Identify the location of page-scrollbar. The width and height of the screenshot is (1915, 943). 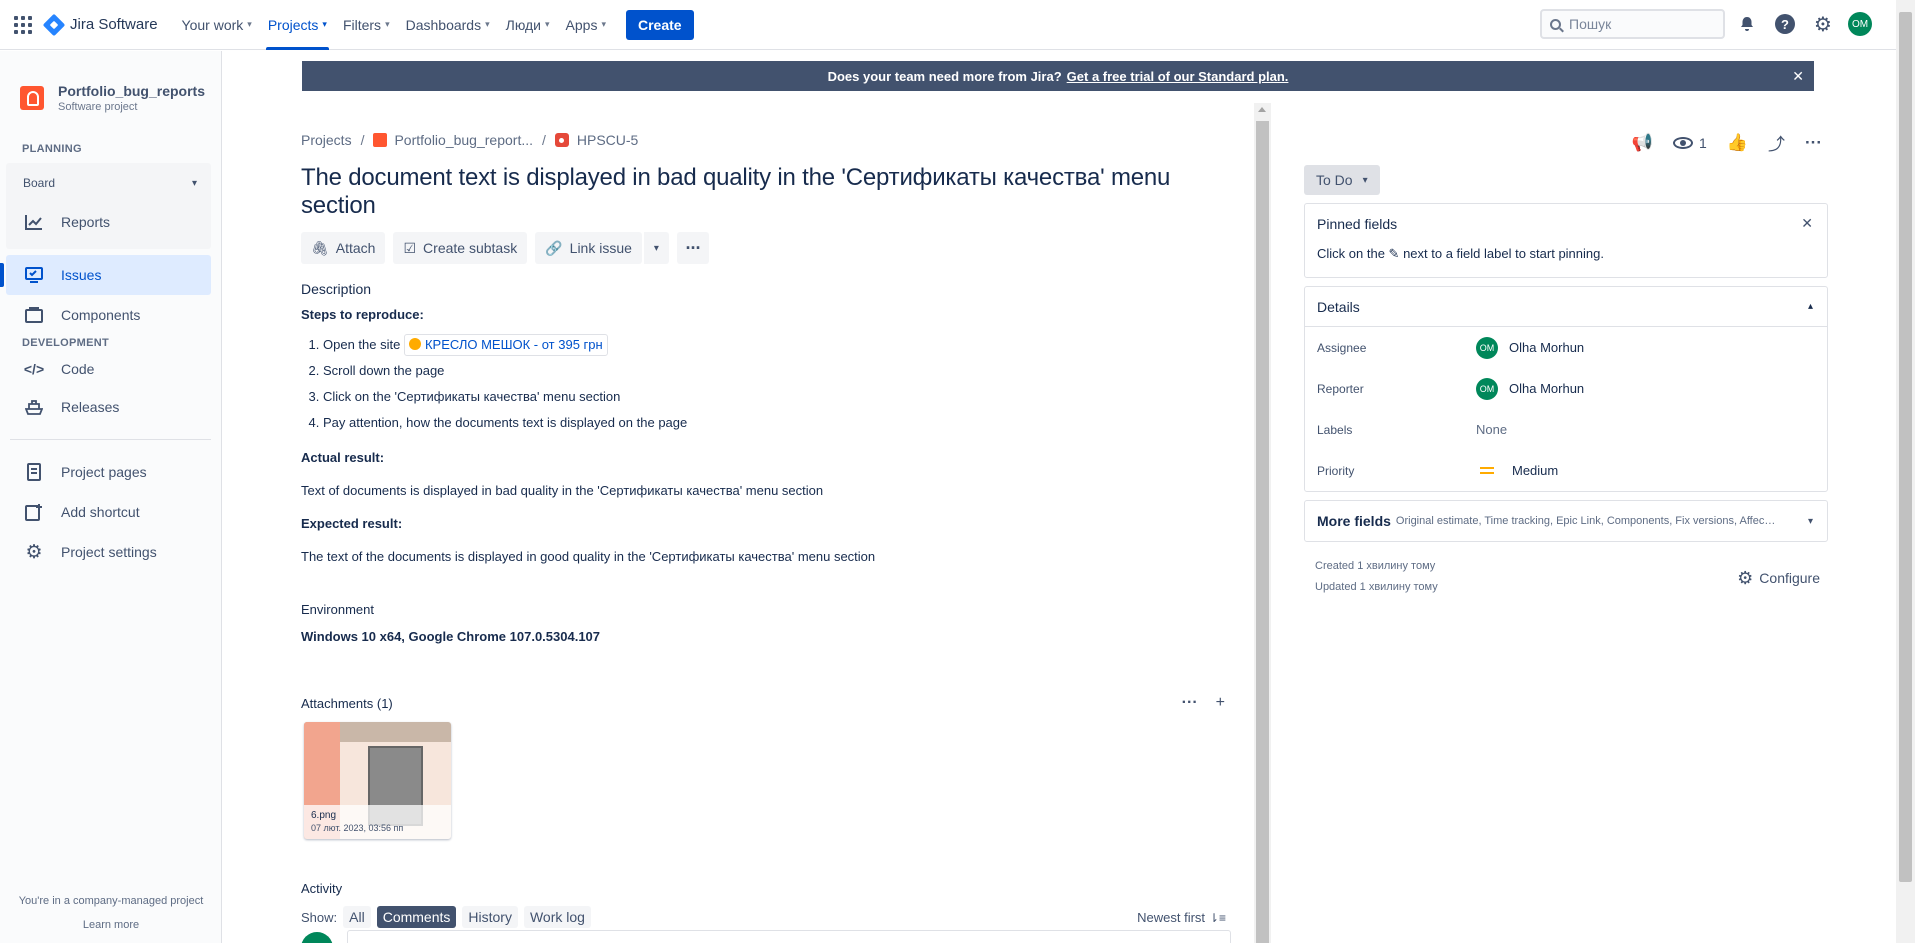
(1905, 471).